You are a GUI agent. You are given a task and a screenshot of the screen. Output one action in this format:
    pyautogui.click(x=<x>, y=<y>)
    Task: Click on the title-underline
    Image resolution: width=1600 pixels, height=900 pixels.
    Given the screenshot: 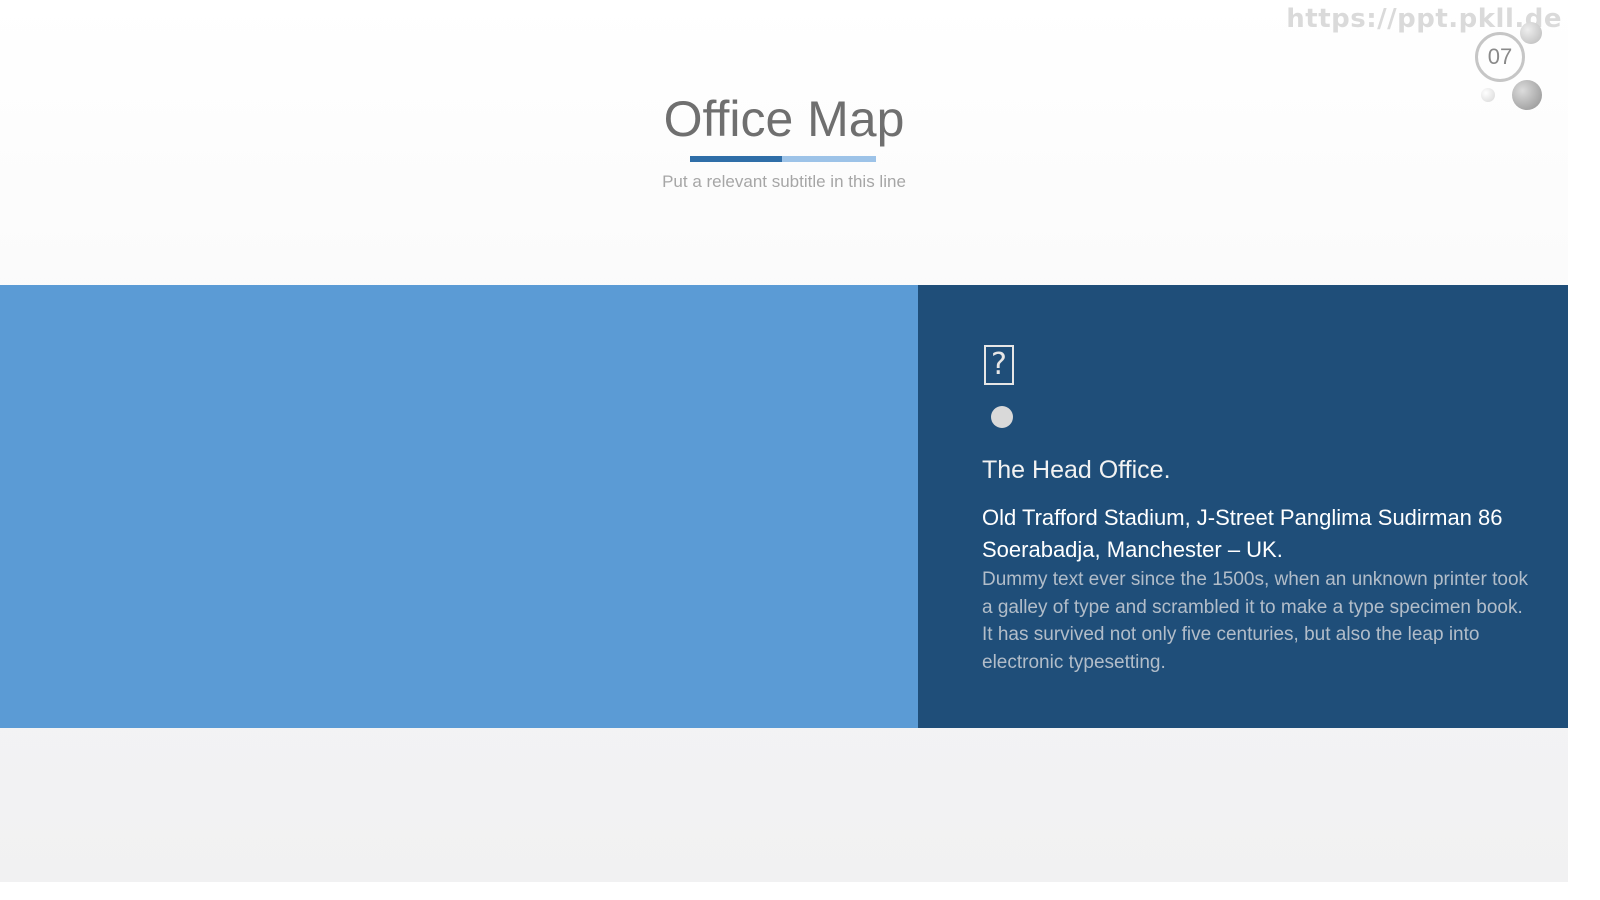 What is the action you would take?
    pyautogui.click(x=783, y=159)
    